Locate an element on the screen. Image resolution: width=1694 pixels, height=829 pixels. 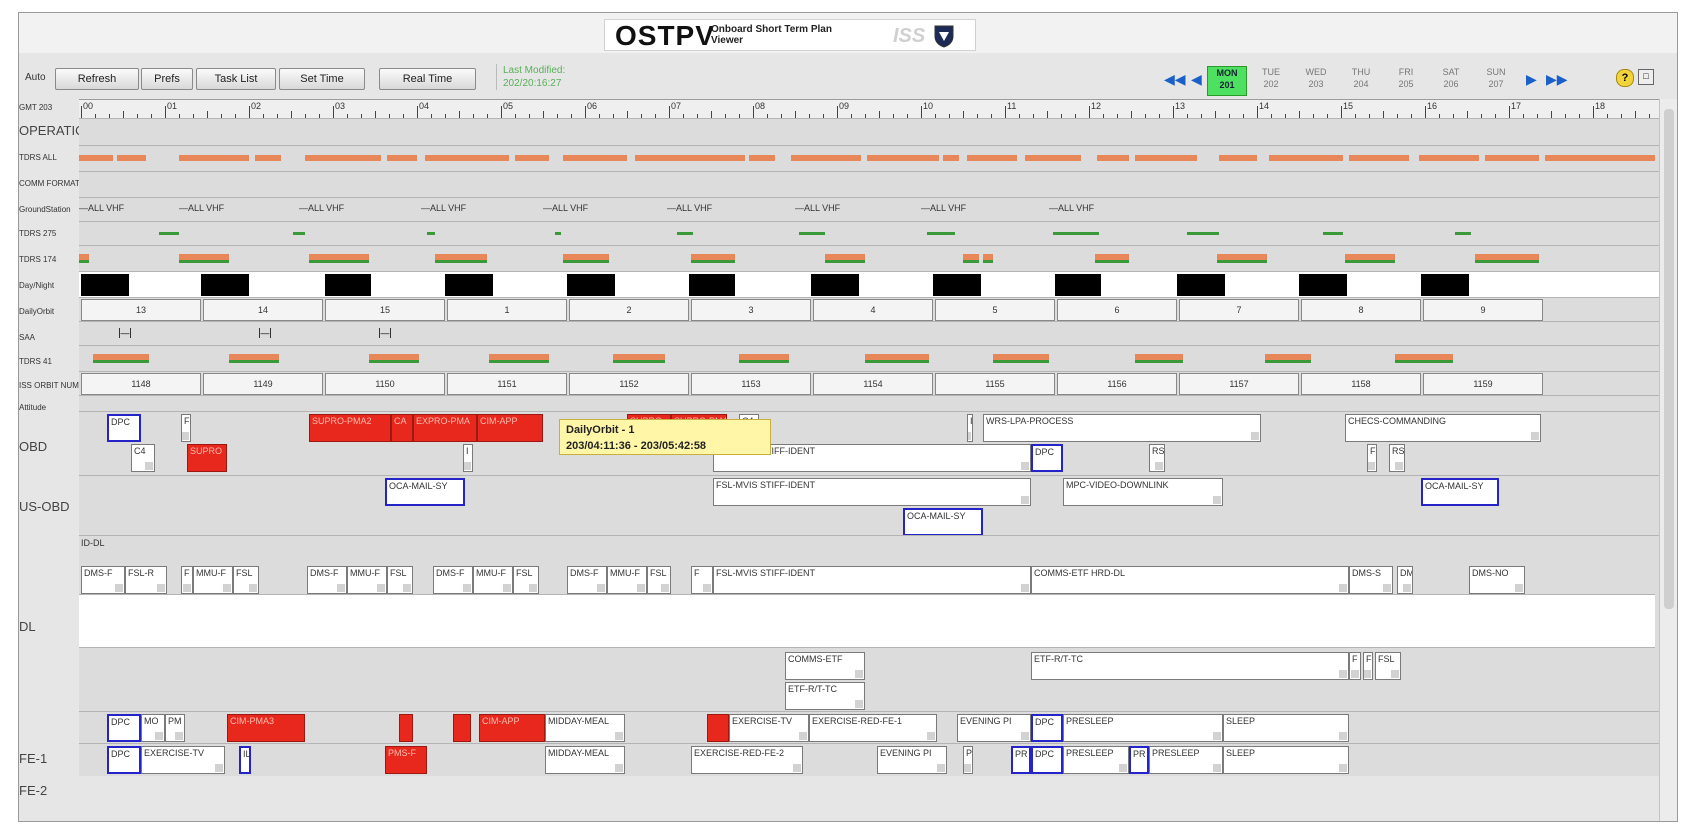
activity-dl1: DMS-S is located at coordinates (1371, 580).